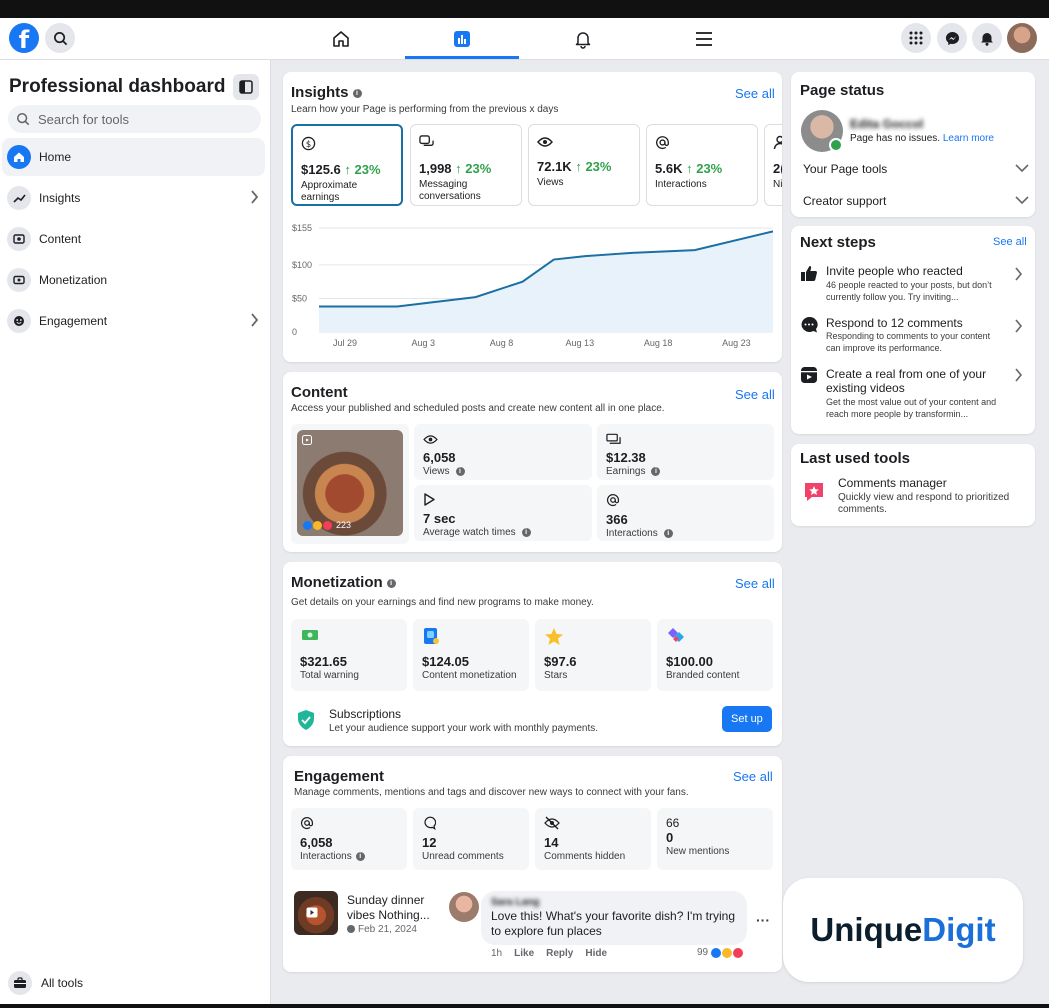 This screenshot has width=1049, height=1008. I want to click on search-button, so click(60, 38).